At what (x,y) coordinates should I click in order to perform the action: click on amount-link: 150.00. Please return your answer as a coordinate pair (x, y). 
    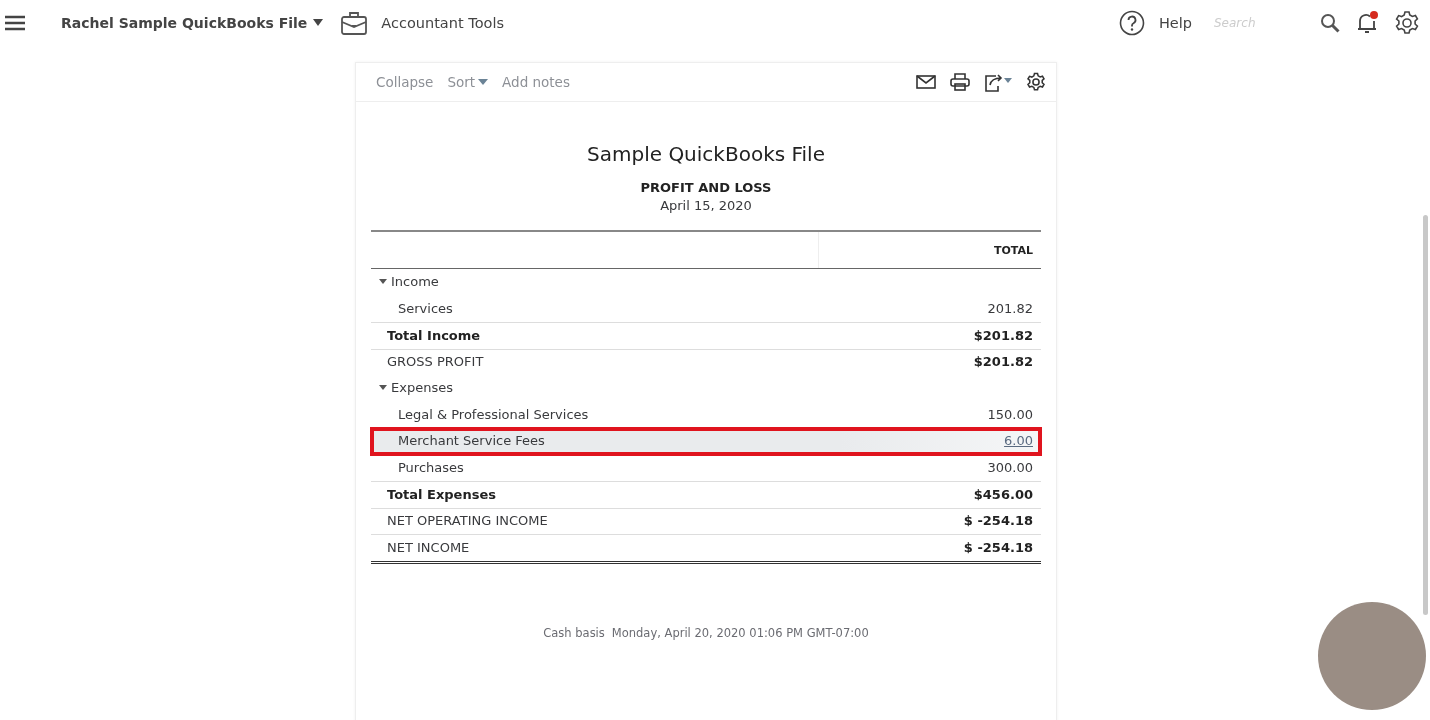
    Looking at the image, I should click on (1010, 414).